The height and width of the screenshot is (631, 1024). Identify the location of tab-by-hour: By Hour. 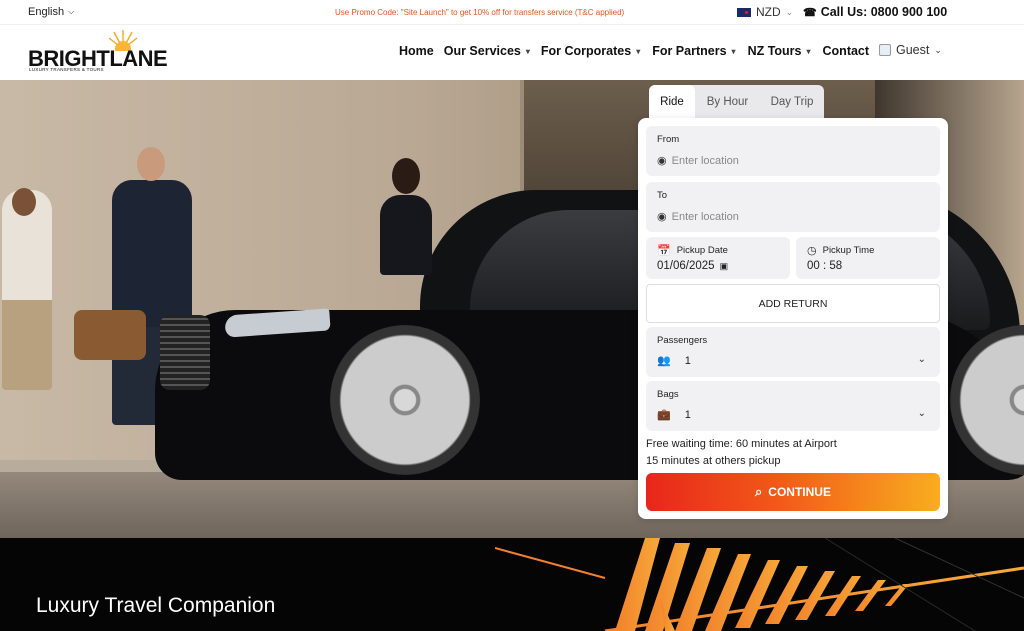
(727, 101).